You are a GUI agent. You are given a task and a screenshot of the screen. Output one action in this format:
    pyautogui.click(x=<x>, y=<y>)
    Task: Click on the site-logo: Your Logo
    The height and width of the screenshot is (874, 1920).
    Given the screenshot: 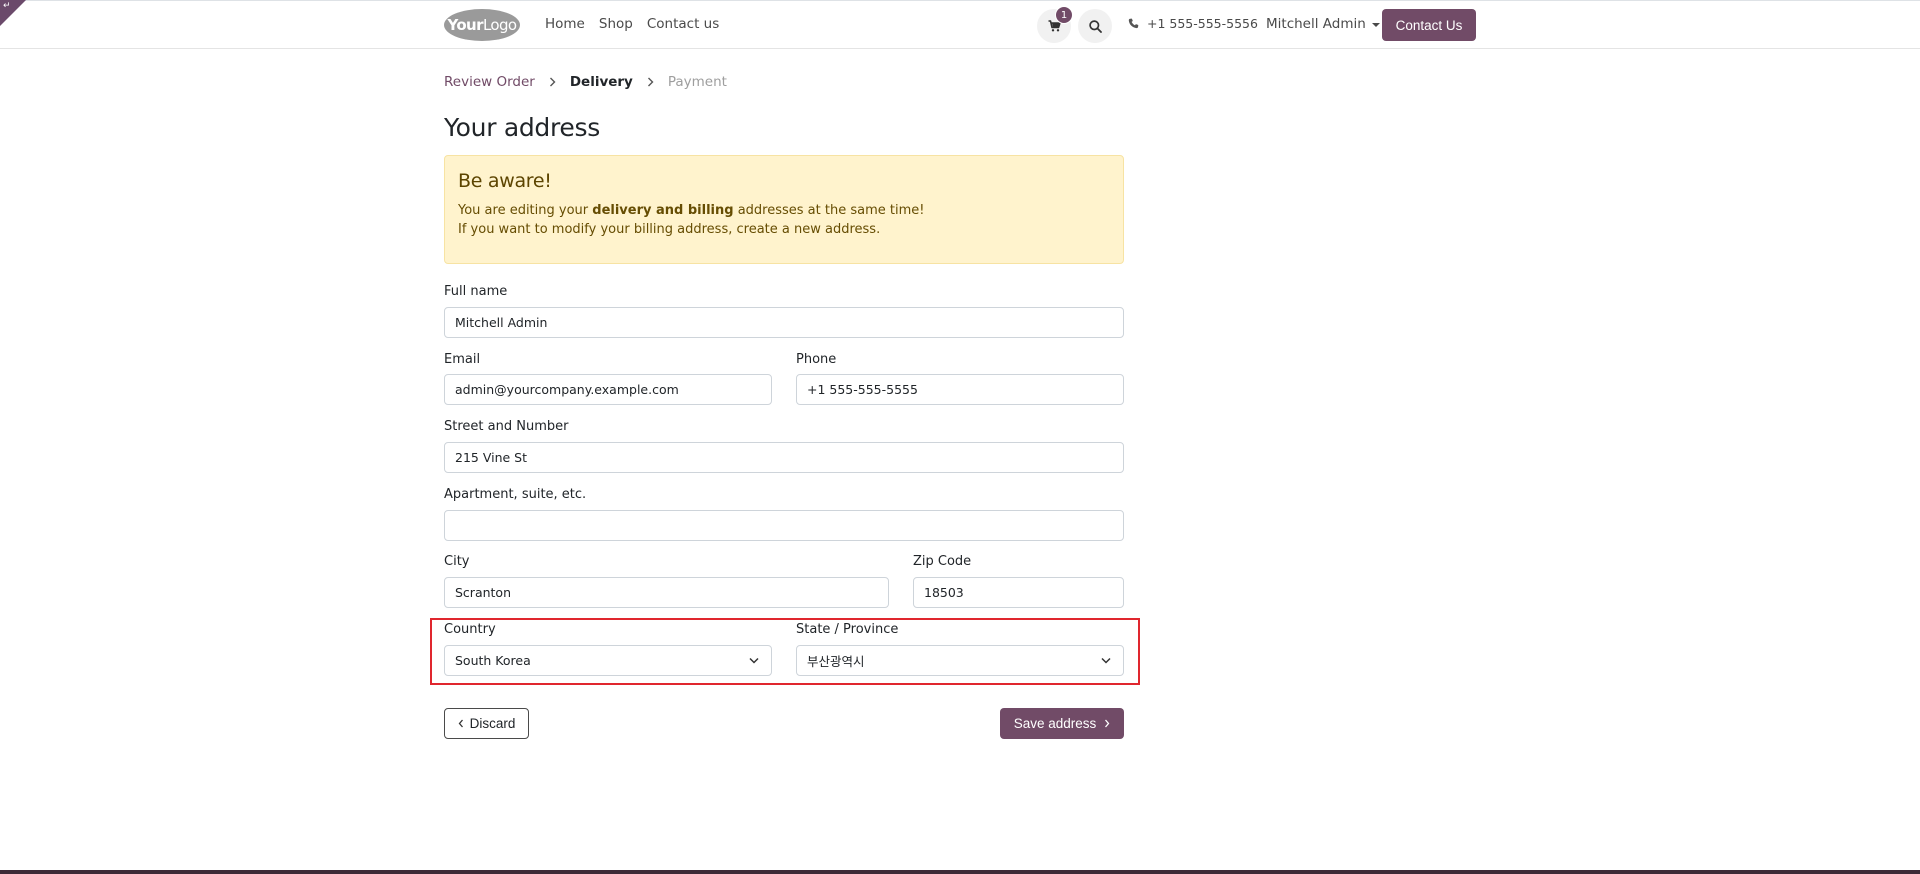 What is the action you would take?
    pyautogui.click(x=482, y=25)
    